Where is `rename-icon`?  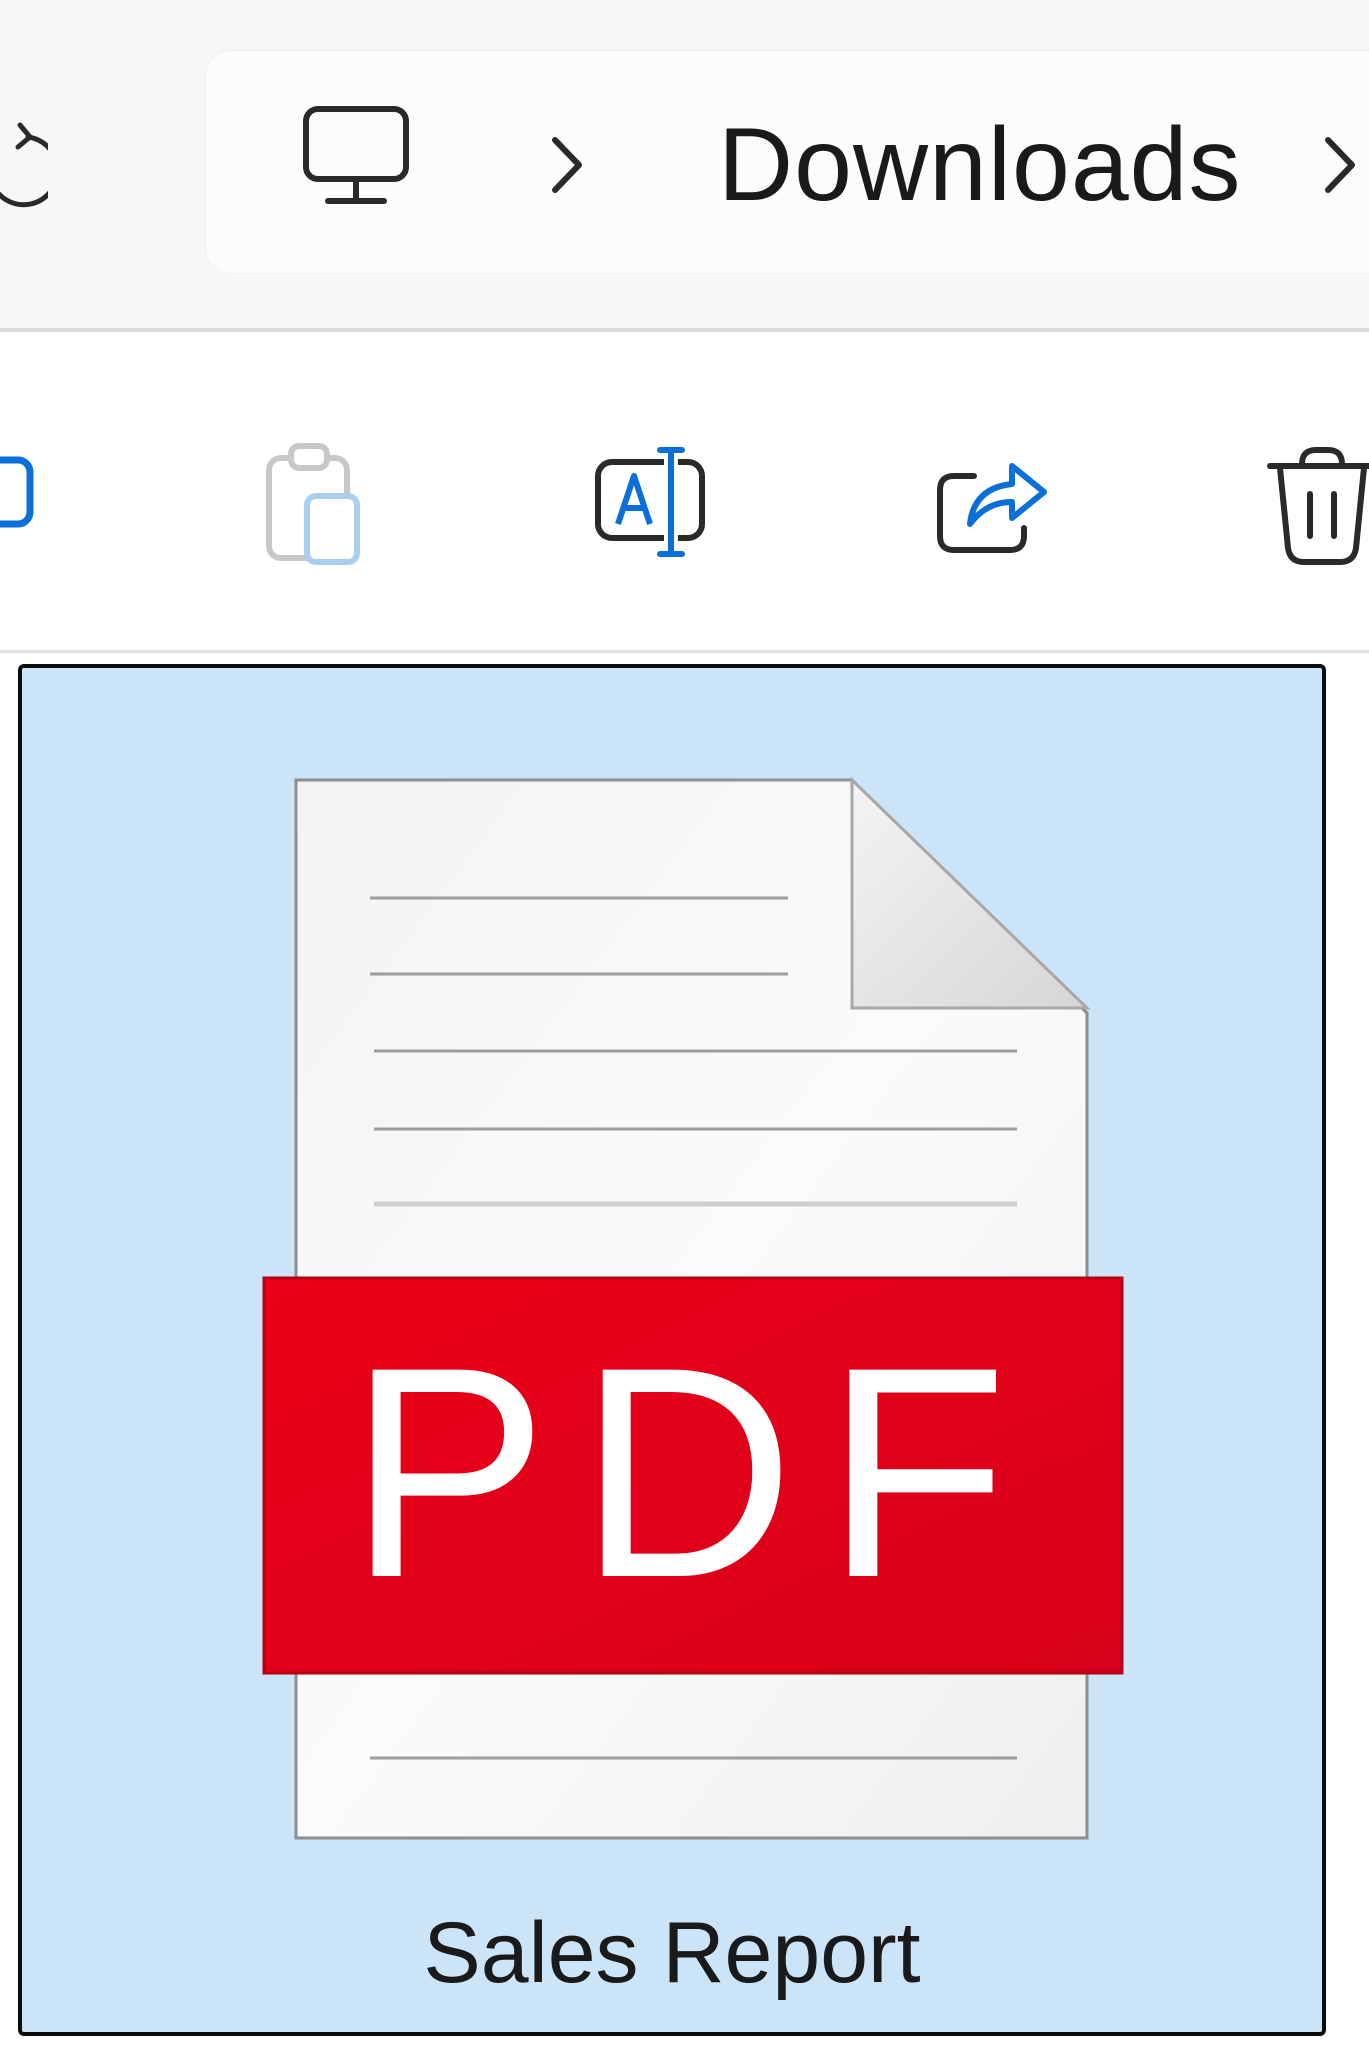
rename-icon is located at coordinates (650, 505).